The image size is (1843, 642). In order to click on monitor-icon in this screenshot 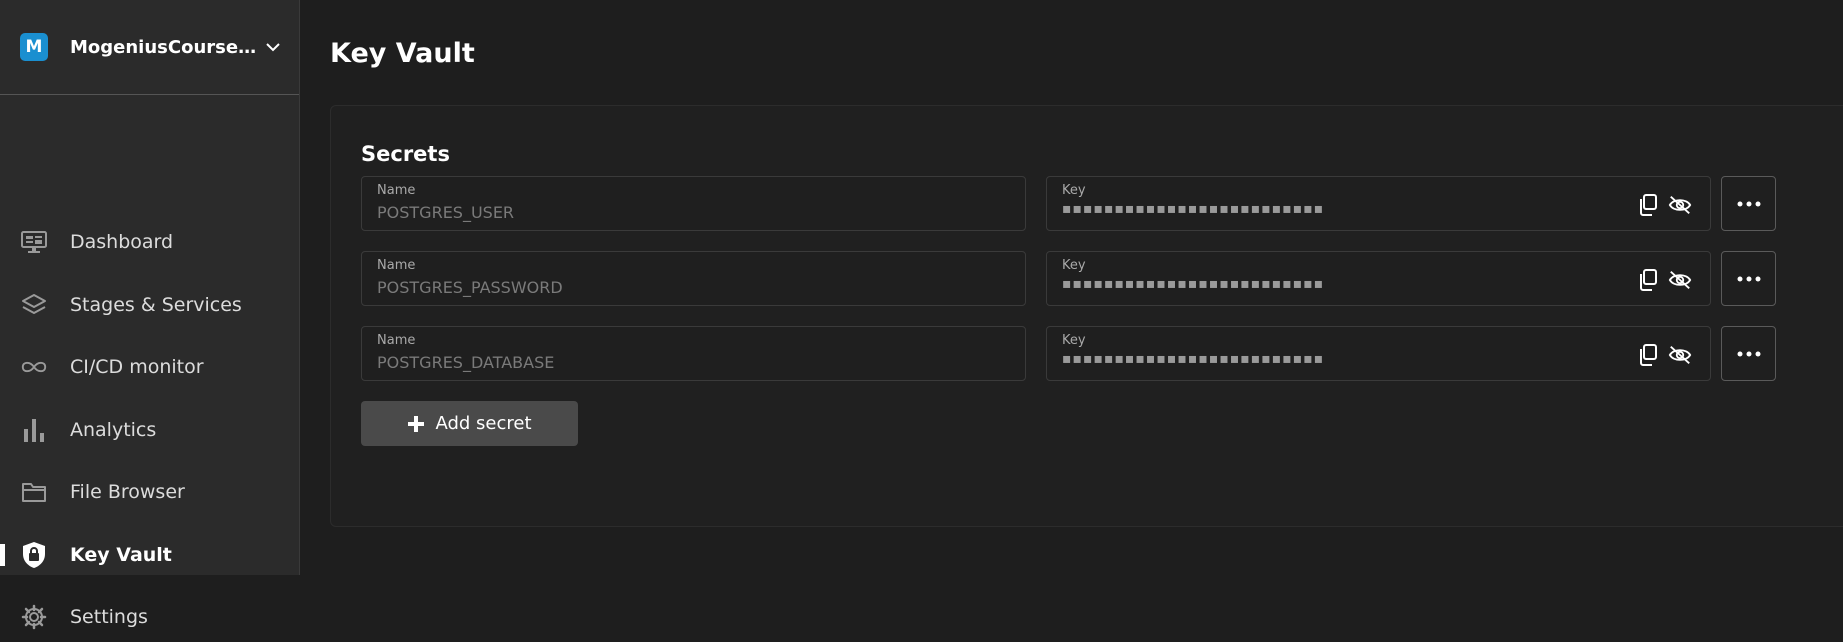, I will do `click(34, 242)`.